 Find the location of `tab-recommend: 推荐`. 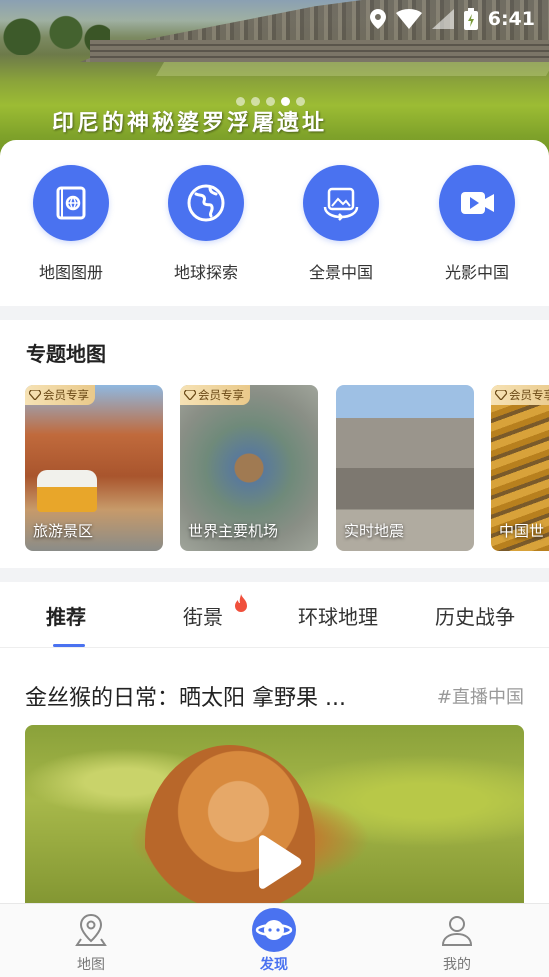

tab-recommend: 推荐 is located at coordinates (66, 615).